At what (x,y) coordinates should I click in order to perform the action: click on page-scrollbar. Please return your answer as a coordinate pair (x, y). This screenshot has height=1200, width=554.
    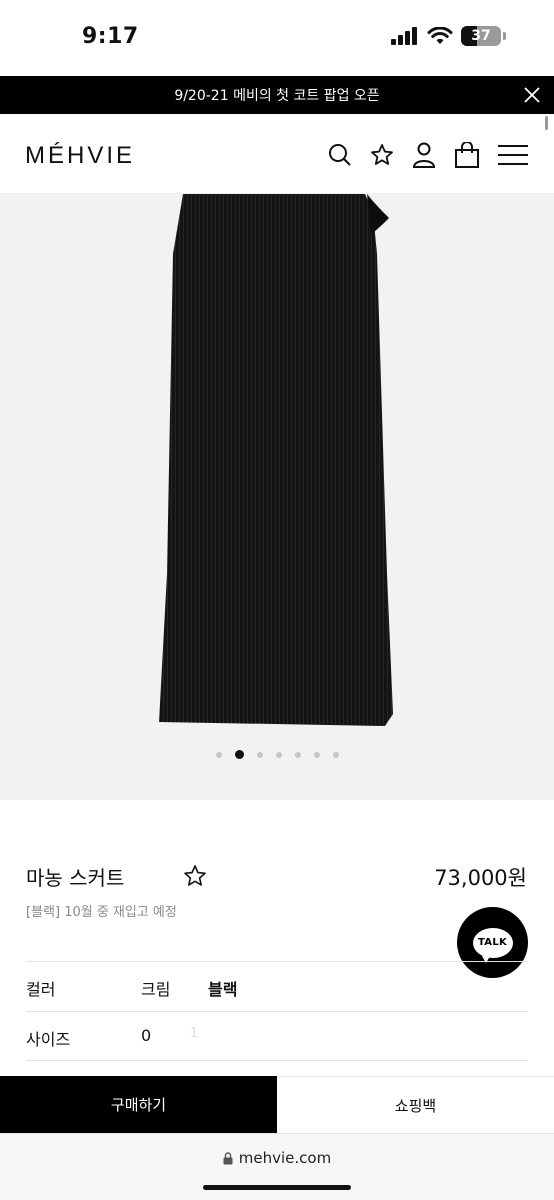
    Looking at the image, I should click on (546, 123).